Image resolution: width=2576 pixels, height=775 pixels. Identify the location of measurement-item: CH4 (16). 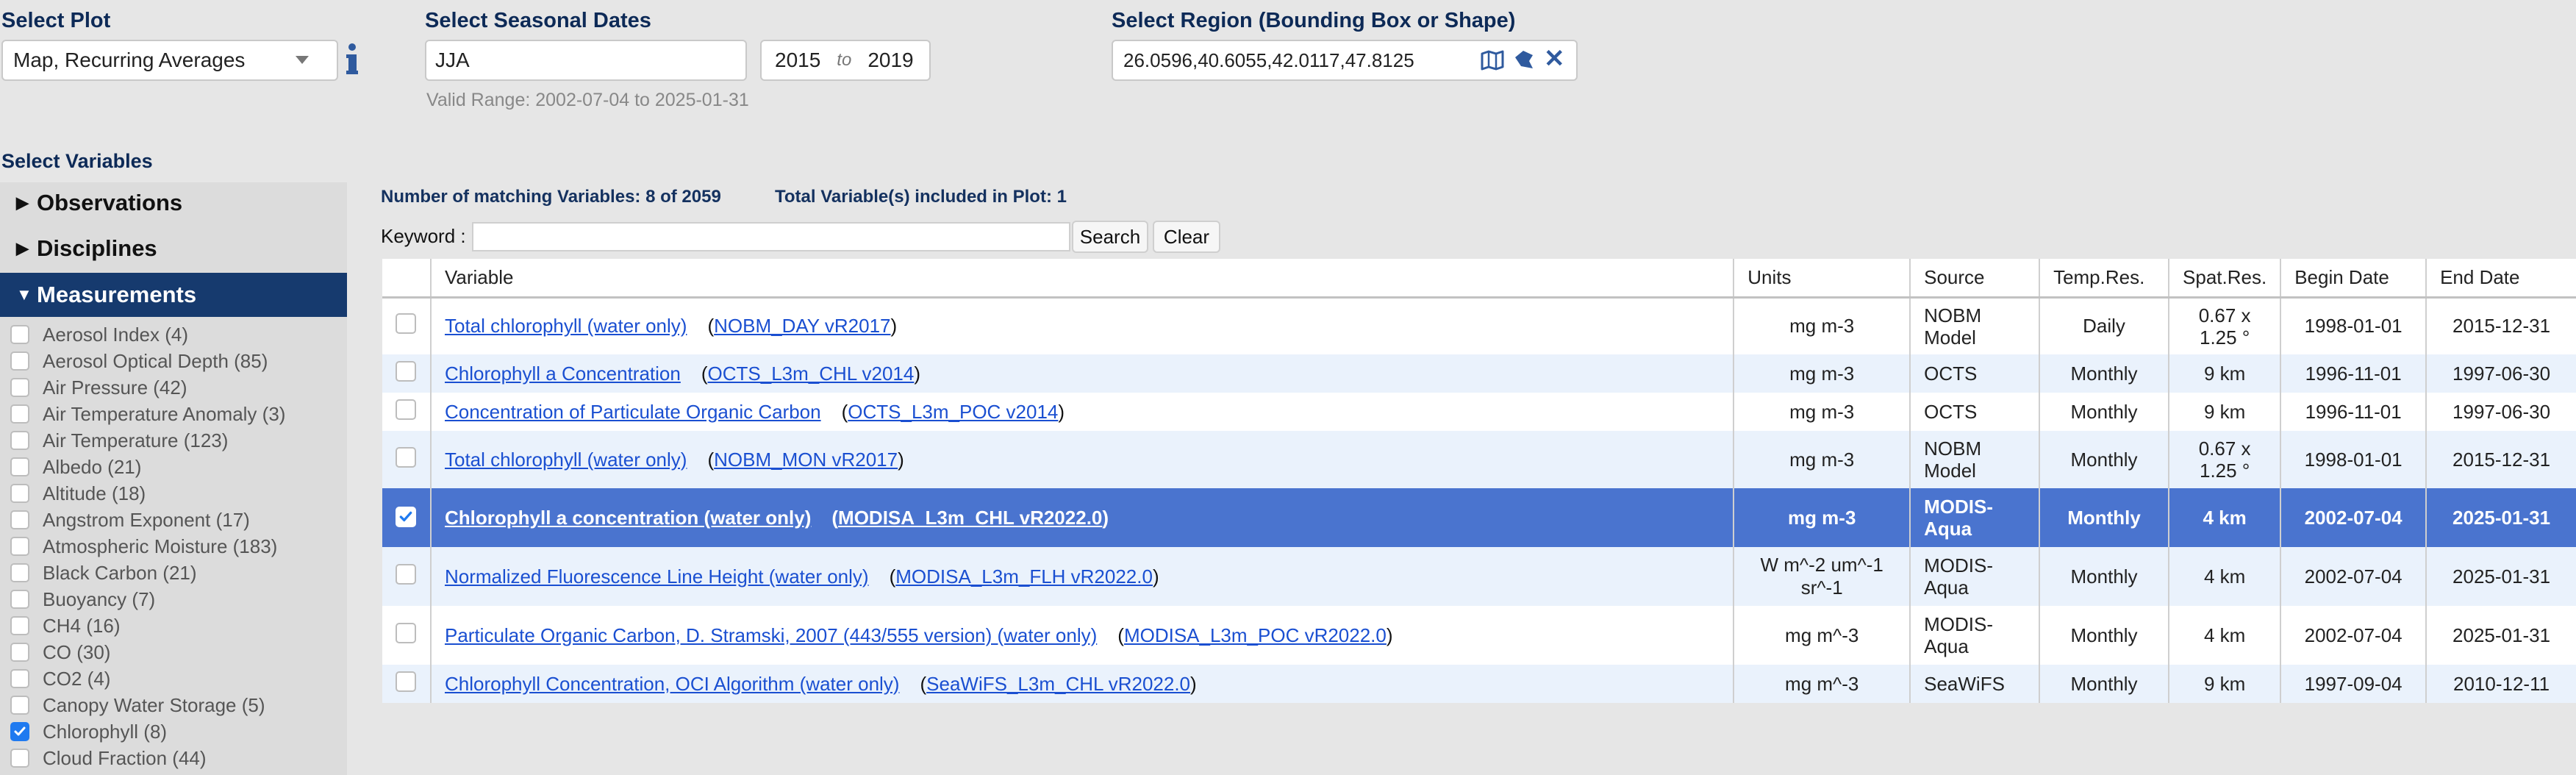
(65, 626).